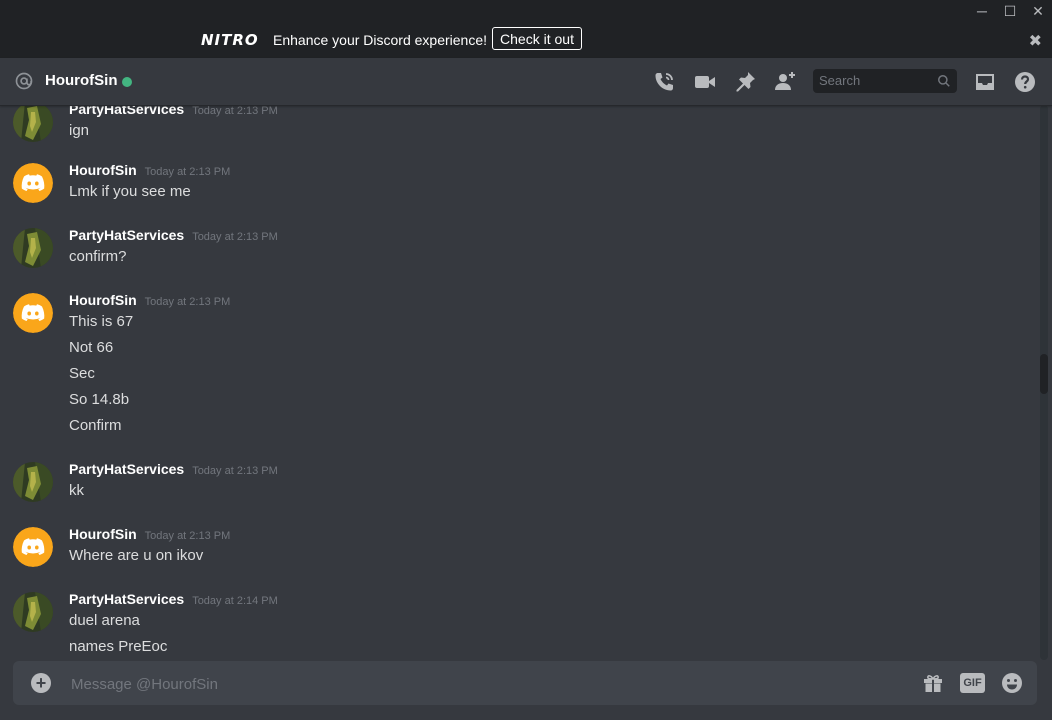 Image resolution: width=1052 pixels, height=720 pixels. Describe the element at coordinates (79, 130) in the screenshot. I see `message-line: ign` at that location.